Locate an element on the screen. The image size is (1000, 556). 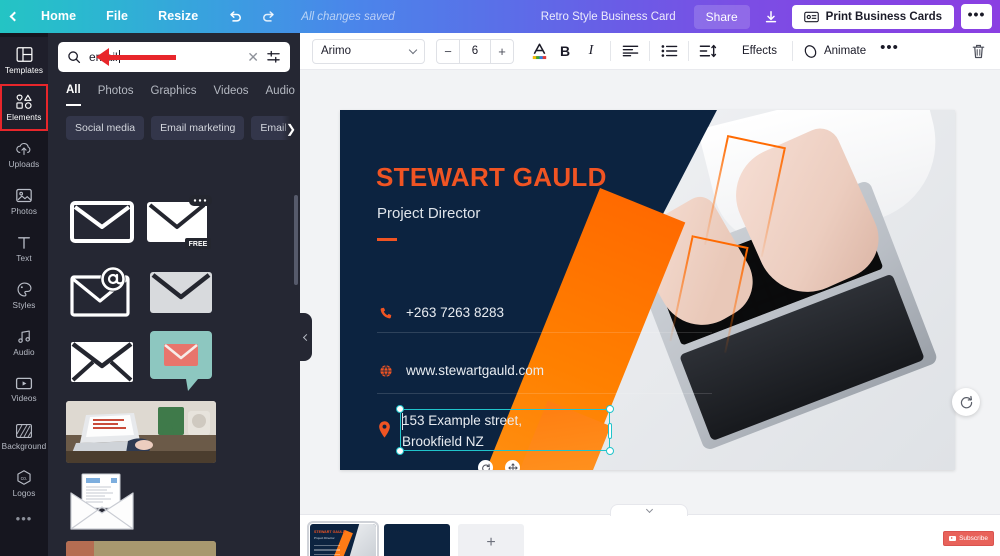
templates-icon is located at coordinates (24, 54).